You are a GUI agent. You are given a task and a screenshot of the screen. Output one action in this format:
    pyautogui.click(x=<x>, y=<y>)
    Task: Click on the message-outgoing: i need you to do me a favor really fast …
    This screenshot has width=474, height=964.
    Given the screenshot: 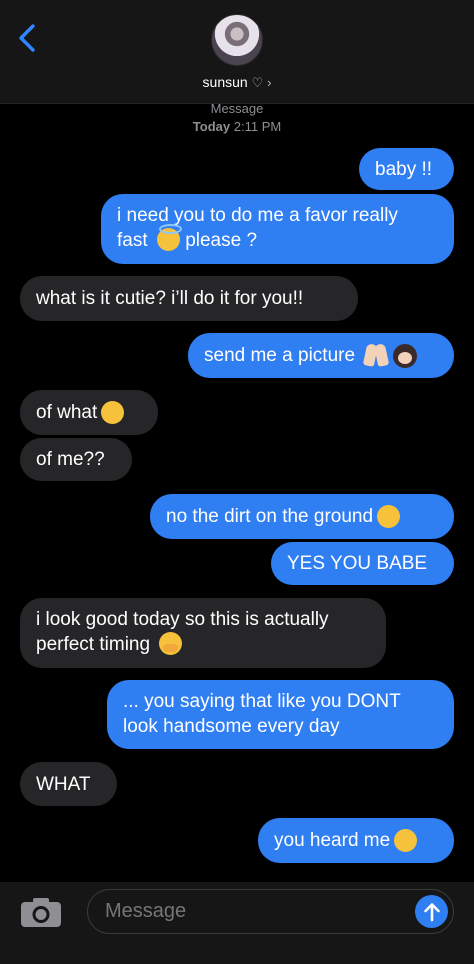 What is the action you would take?
    pyautogui.click(x=277, y=229)
    